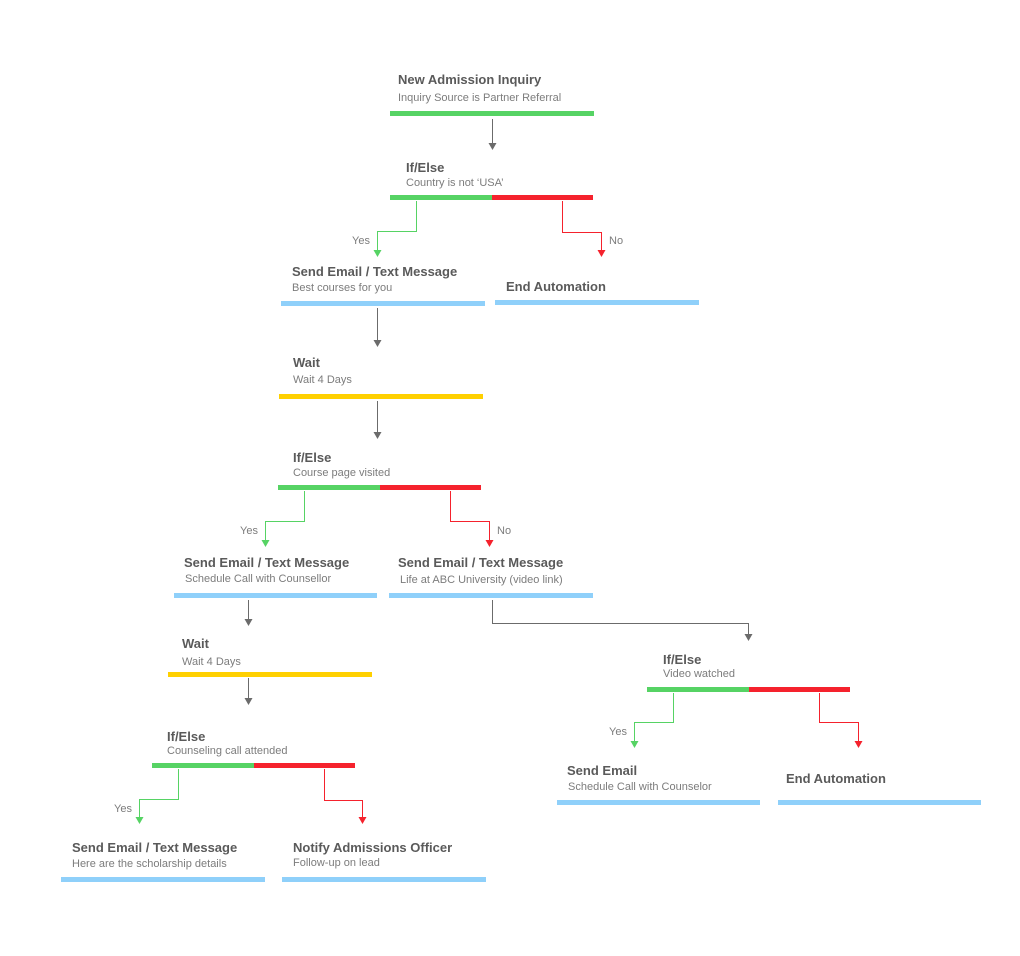 Image resolution: width=1020 pixels, height=956 pixels. Describe the element at coordinates (283, 519) in the screenshot. I see `connector-n6-yes` at that location.